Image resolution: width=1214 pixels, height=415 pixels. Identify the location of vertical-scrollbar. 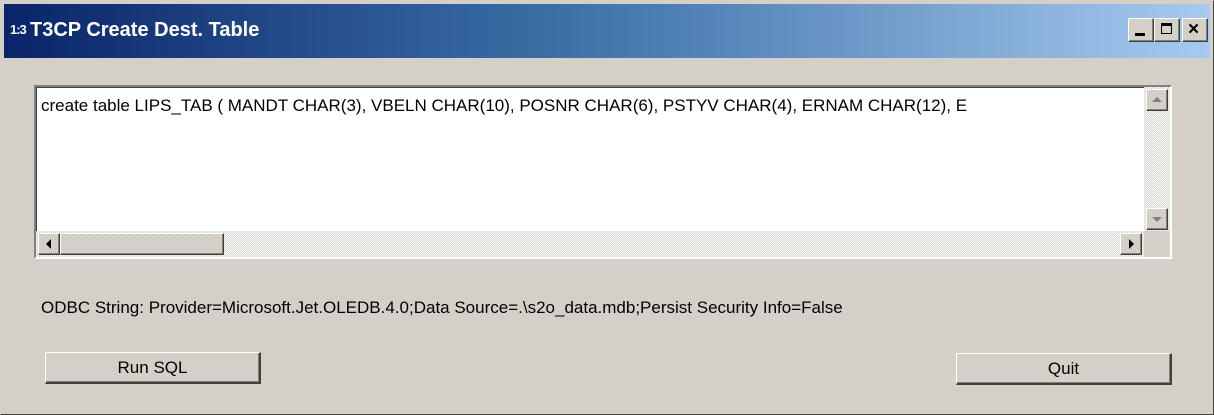
(1157, 159).